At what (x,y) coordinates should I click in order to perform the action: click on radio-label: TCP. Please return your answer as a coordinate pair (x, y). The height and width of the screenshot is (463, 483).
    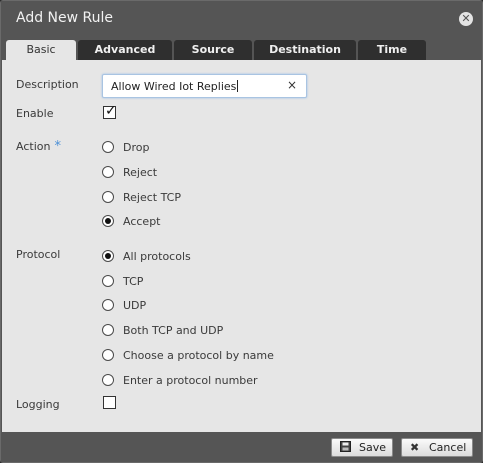
    Looking at the image, I should click on (133, 281).